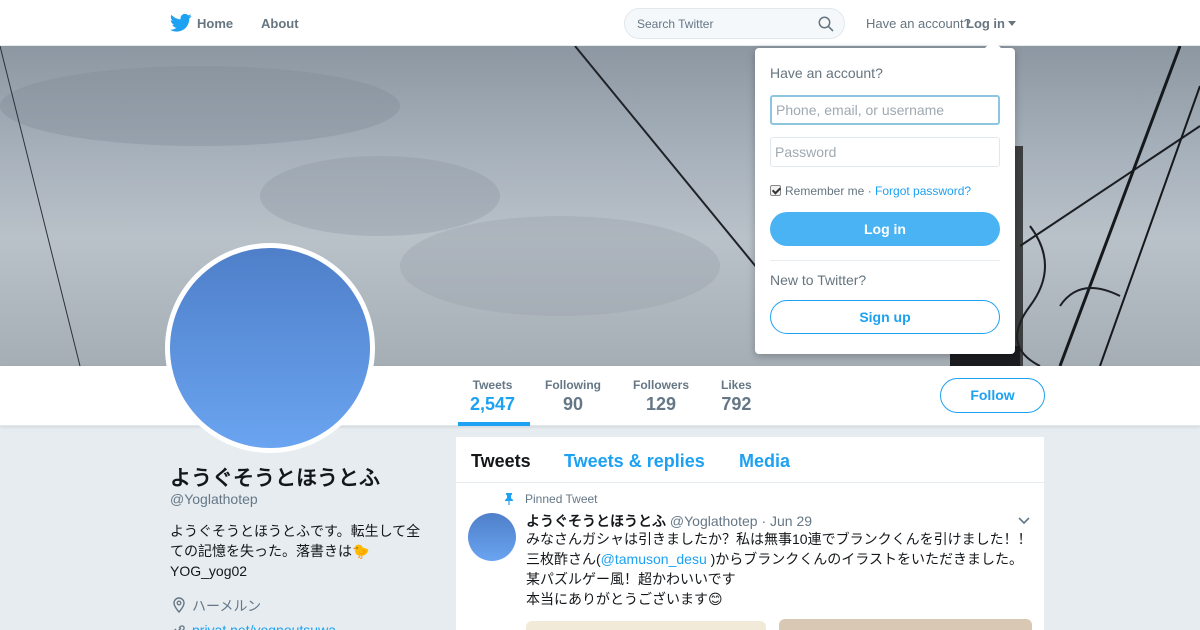 The image size is (1200, 630). I want to click on tweet-header: ようぐそうとほうとふ @Yoglathotep · Jun 29, so click(669, 521).